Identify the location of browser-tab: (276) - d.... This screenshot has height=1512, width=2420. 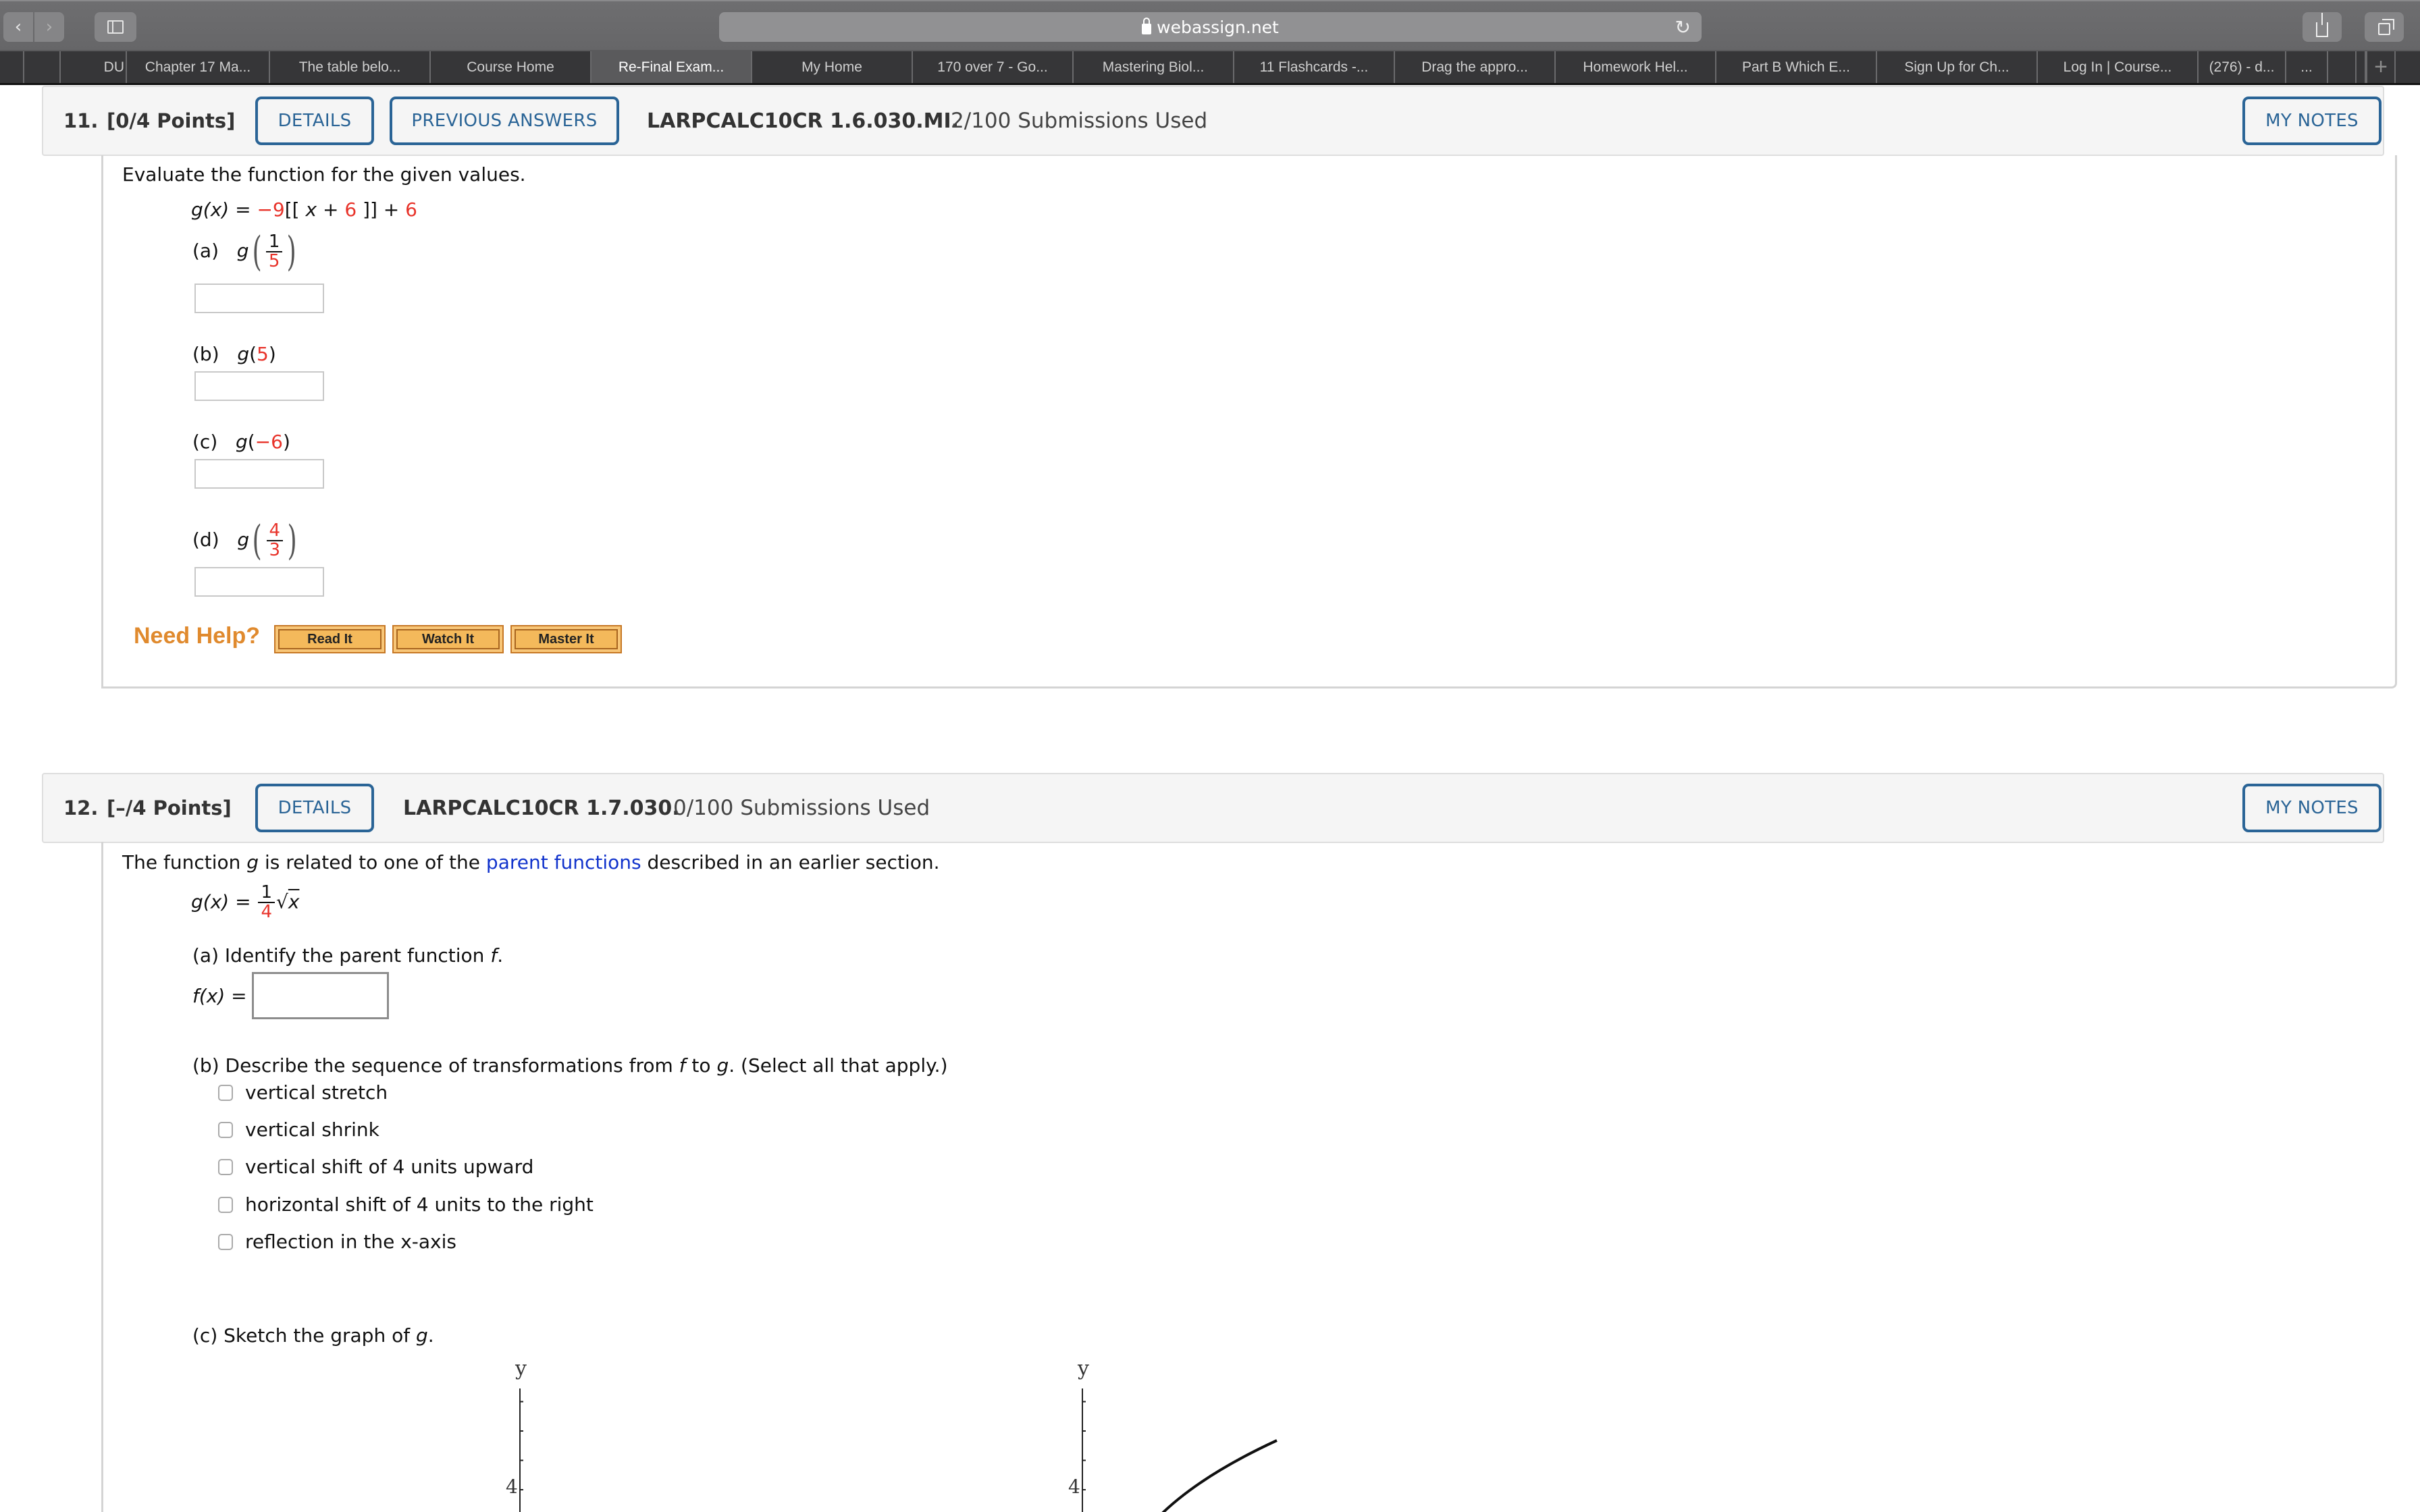
(2242, 67).